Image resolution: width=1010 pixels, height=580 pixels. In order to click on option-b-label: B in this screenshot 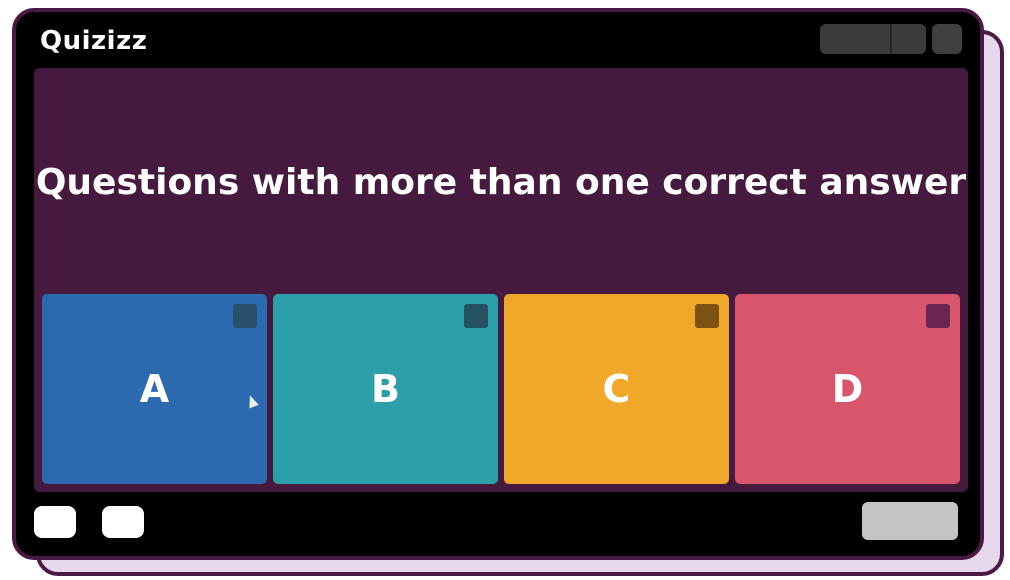, I will do `click(385, 389)`.